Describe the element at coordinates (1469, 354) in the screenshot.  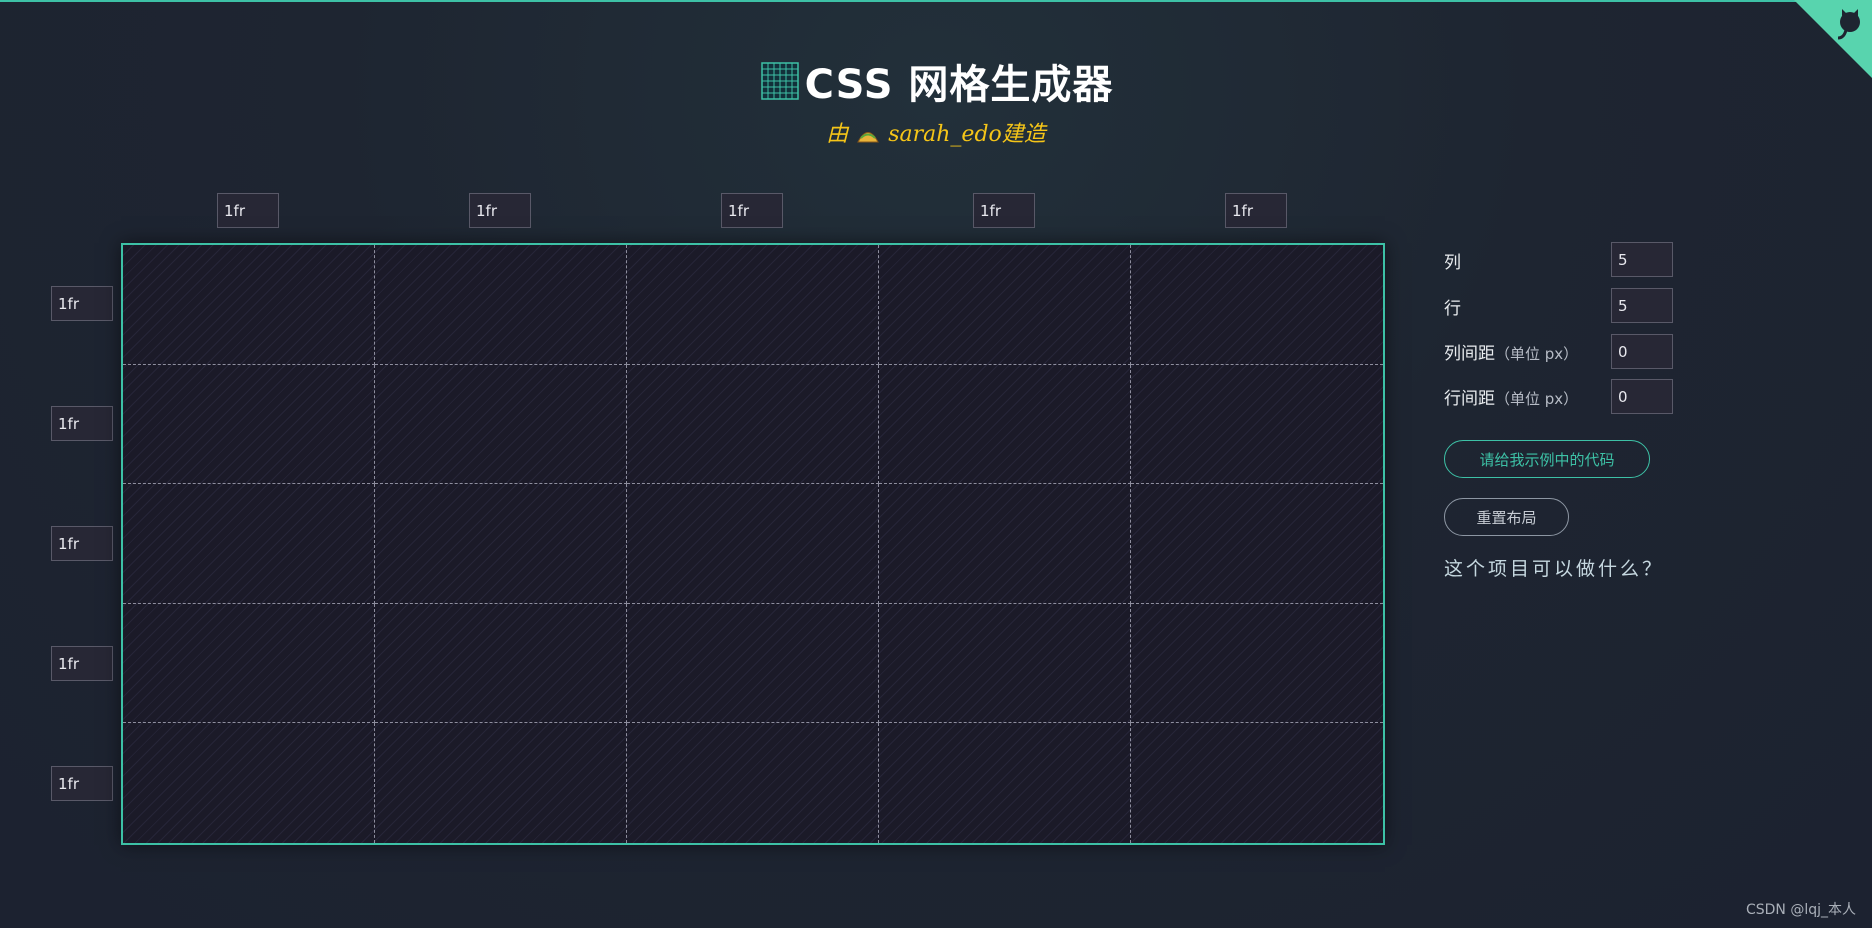
I see `column-gap-label-text: 列间距` at that location.